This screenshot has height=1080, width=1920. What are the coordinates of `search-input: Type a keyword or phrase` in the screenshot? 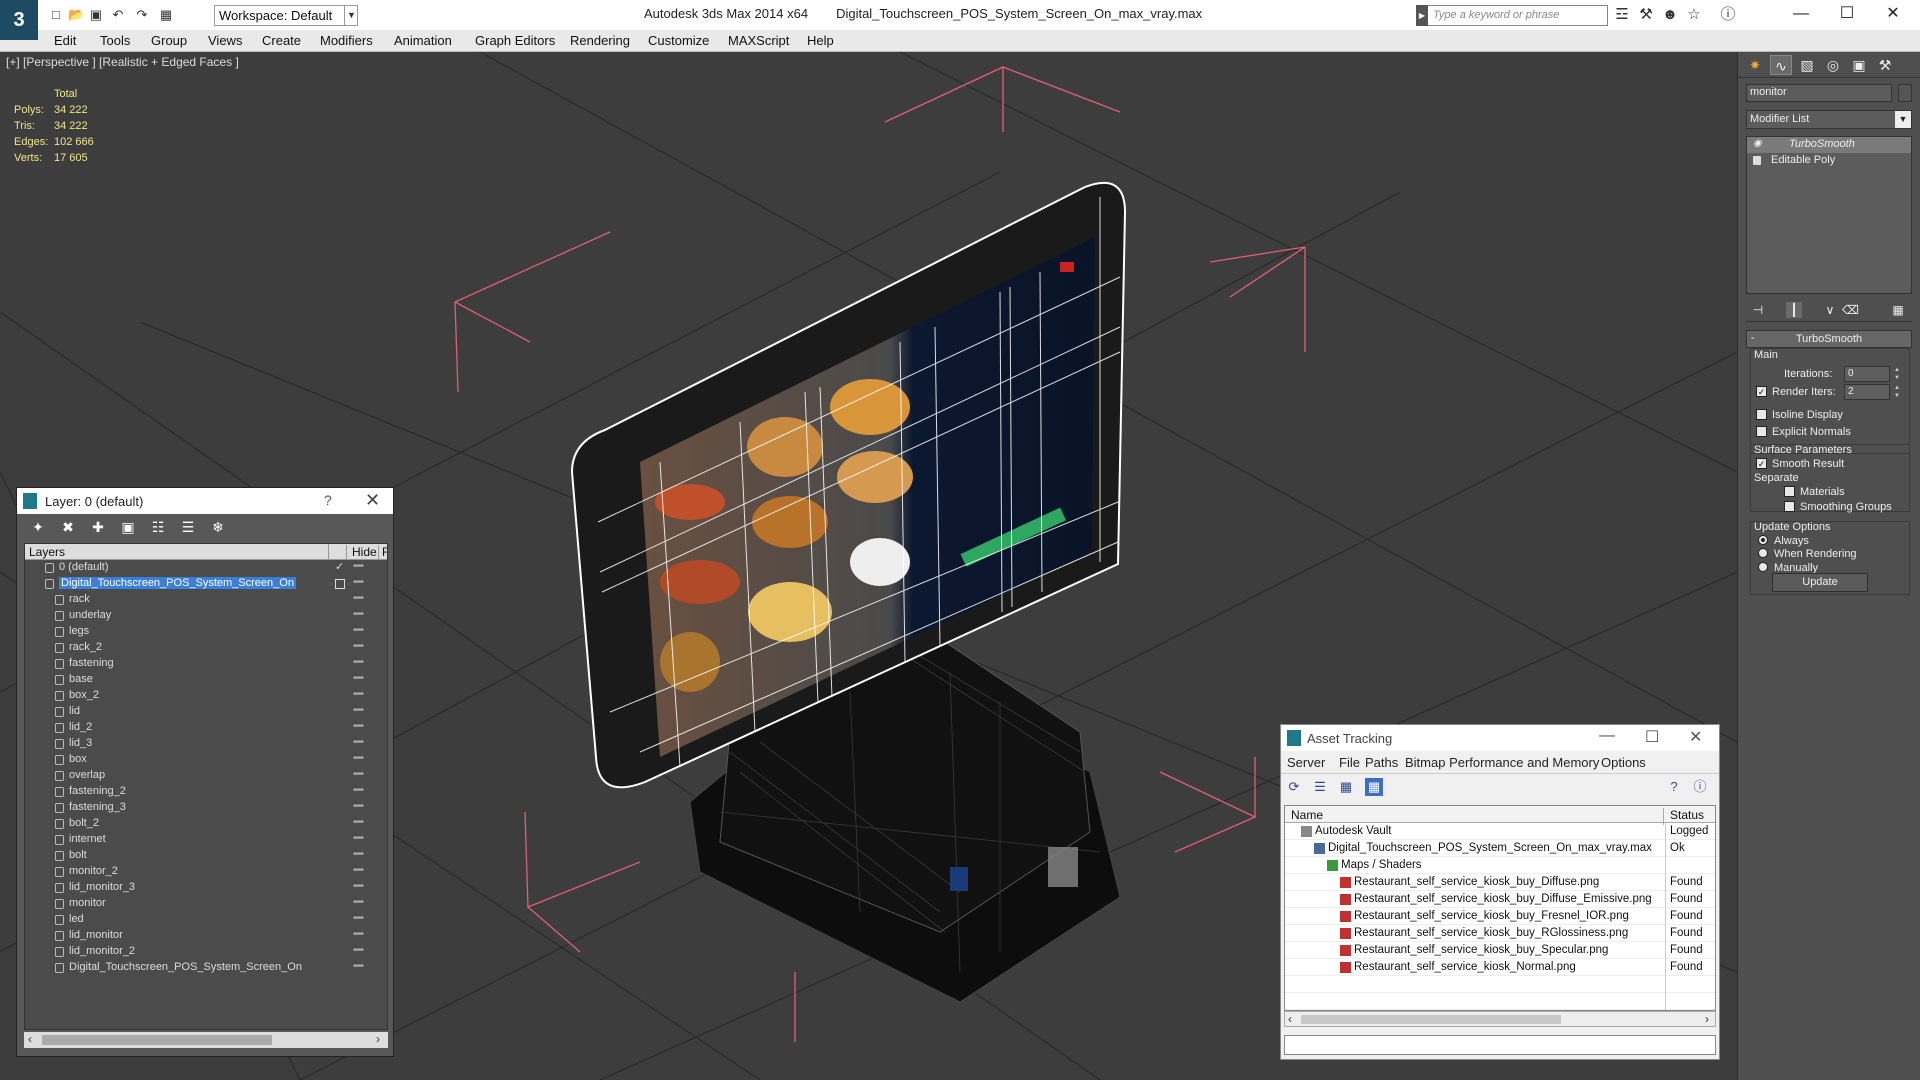 It's located at (1512, 15).